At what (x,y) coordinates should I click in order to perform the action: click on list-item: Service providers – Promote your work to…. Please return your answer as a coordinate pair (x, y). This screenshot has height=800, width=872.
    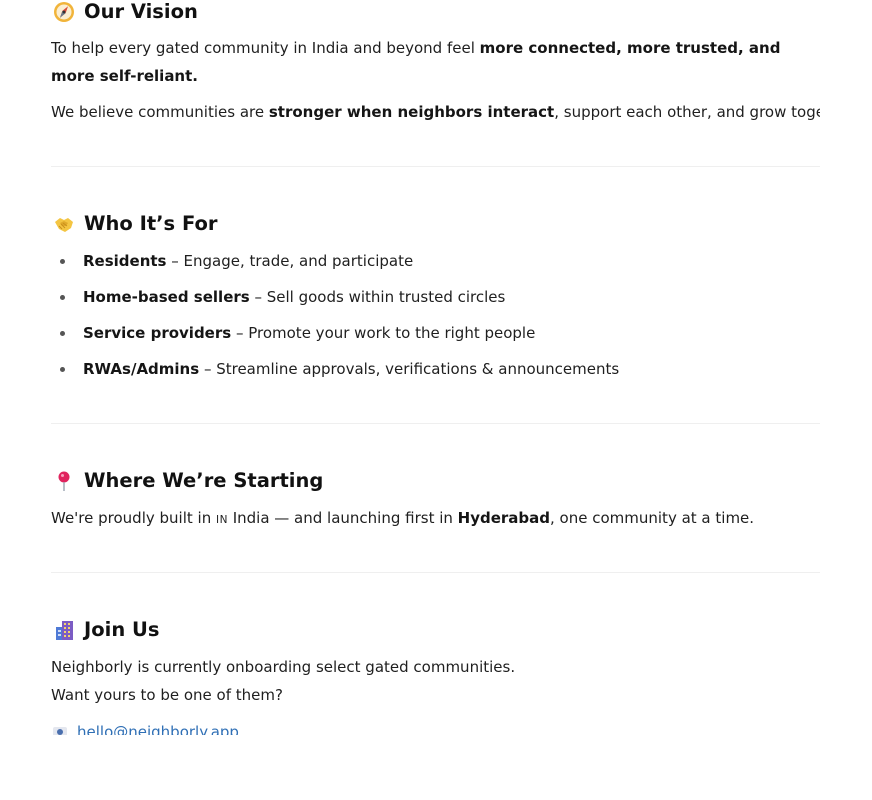
    Looking at the image, I should click on (335, 333).